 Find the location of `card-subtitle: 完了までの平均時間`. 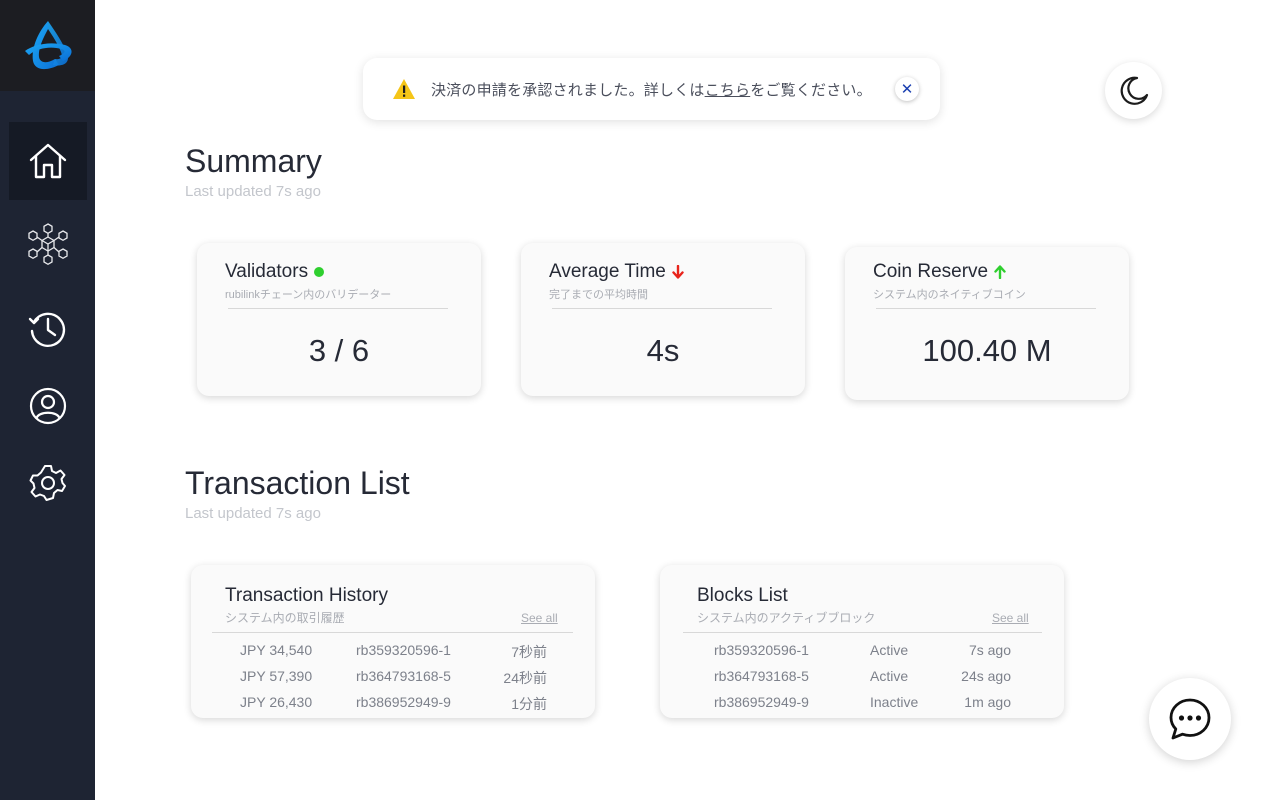

card-subtitle: 完了までの平均時間 is located at coordinates (598, 295).